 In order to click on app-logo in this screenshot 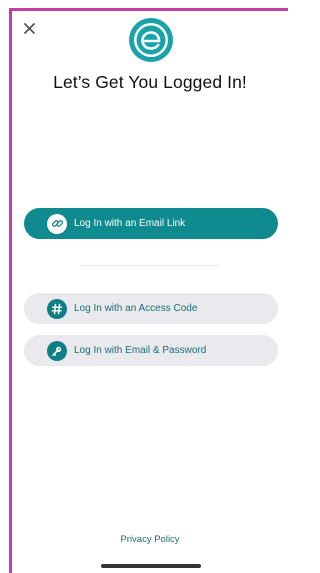, I will do `click(151, 40)`.